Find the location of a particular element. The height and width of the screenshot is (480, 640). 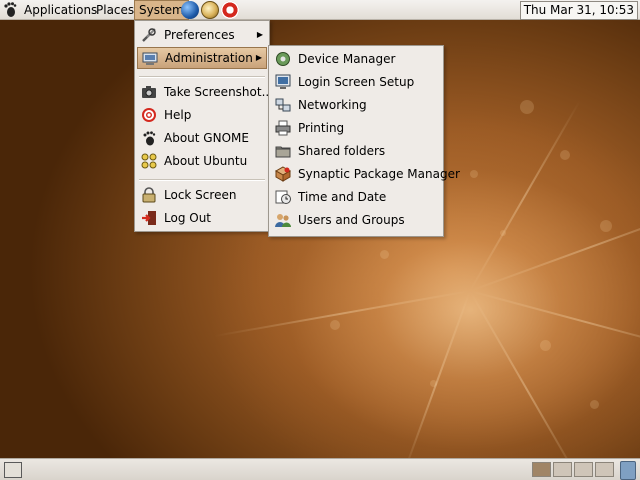

menu-item-about-ubuntu: About Ubuntu is located at coordinates (202, 161).